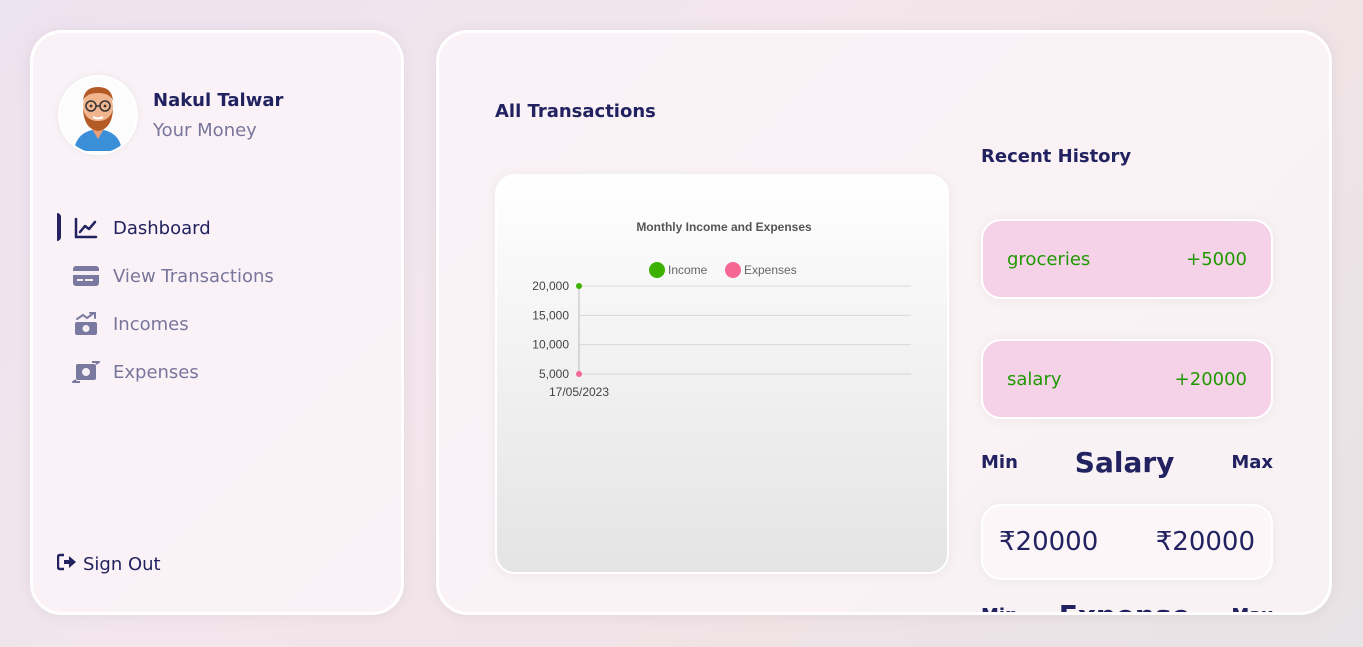  What do you see at coordinates (579, 392) in the screenshot?
I see `x-tick-label: 17/05/2023` at bounding box center [579, 392].